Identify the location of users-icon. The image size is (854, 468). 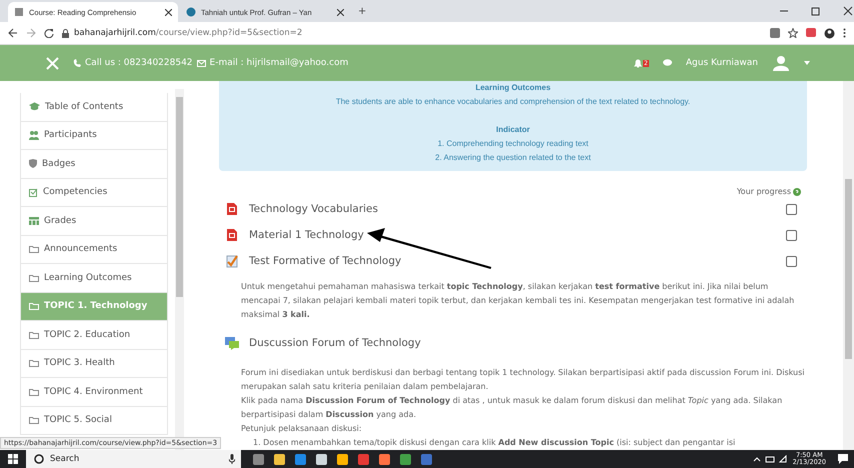
(34, 135).